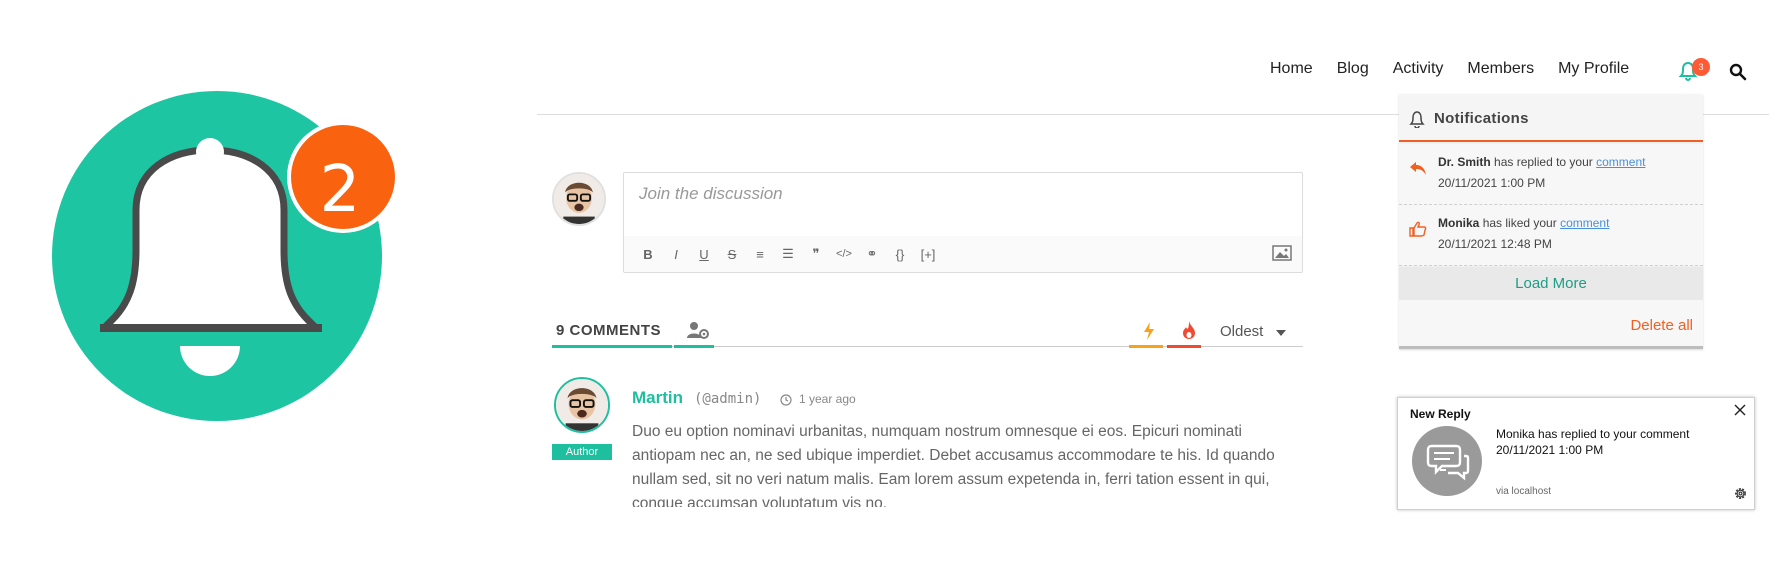 This screenshot has width=1776, height=567. What do you see at coordinates (1551, 118) in the screenshot?
I see `notifications-header: Notifications` at bounding box center [1551, 118].